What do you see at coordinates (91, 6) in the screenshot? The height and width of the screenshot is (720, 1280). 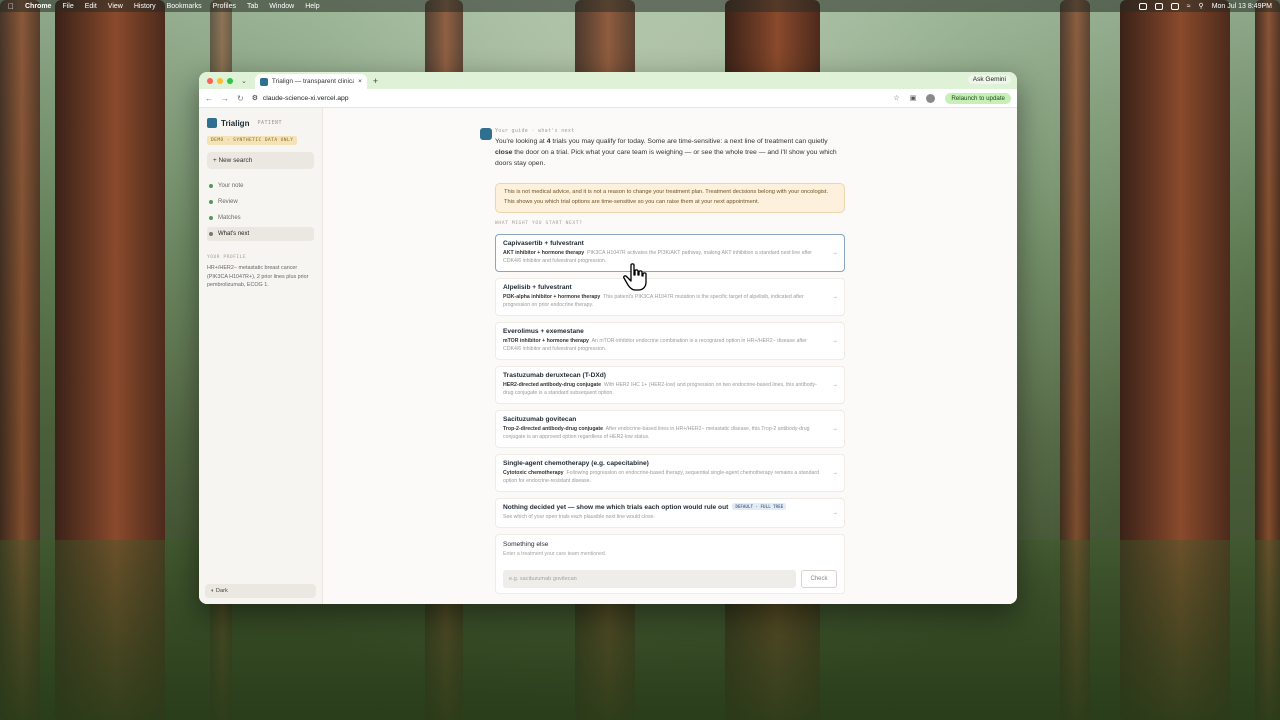 I see `menu-edit: Edit` at bounding box center [91, 6].